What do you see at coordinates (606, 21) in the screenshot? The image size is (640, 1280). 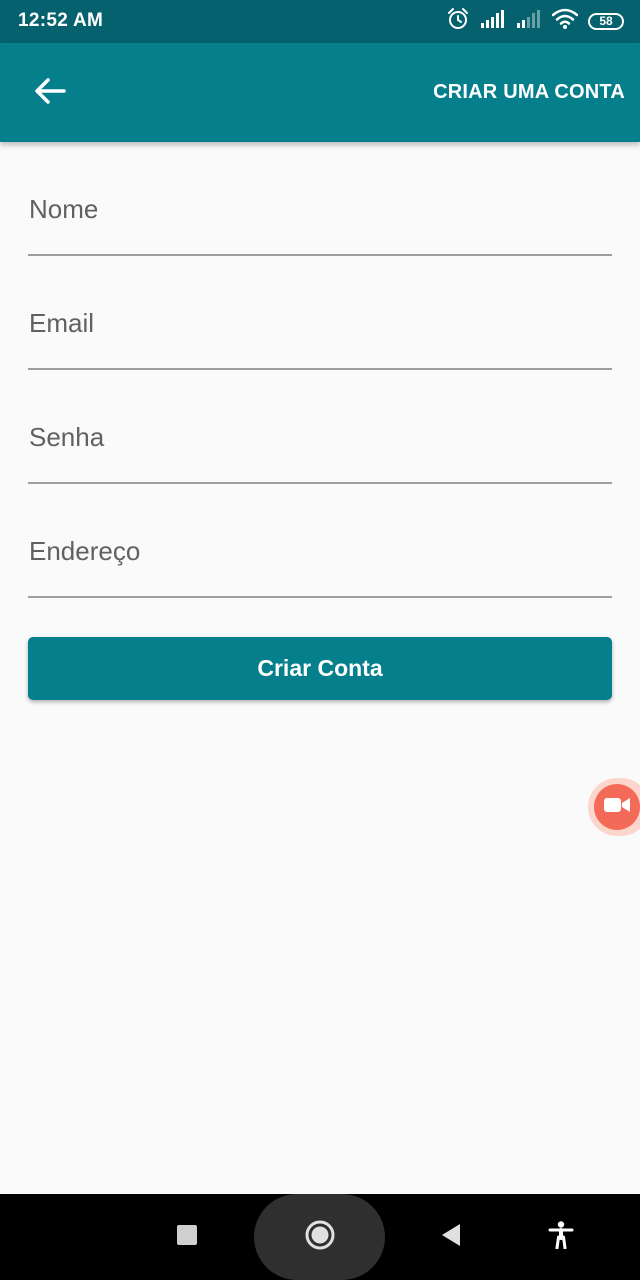 I see `battery-icon: 58` at bounding box center [606, 21].